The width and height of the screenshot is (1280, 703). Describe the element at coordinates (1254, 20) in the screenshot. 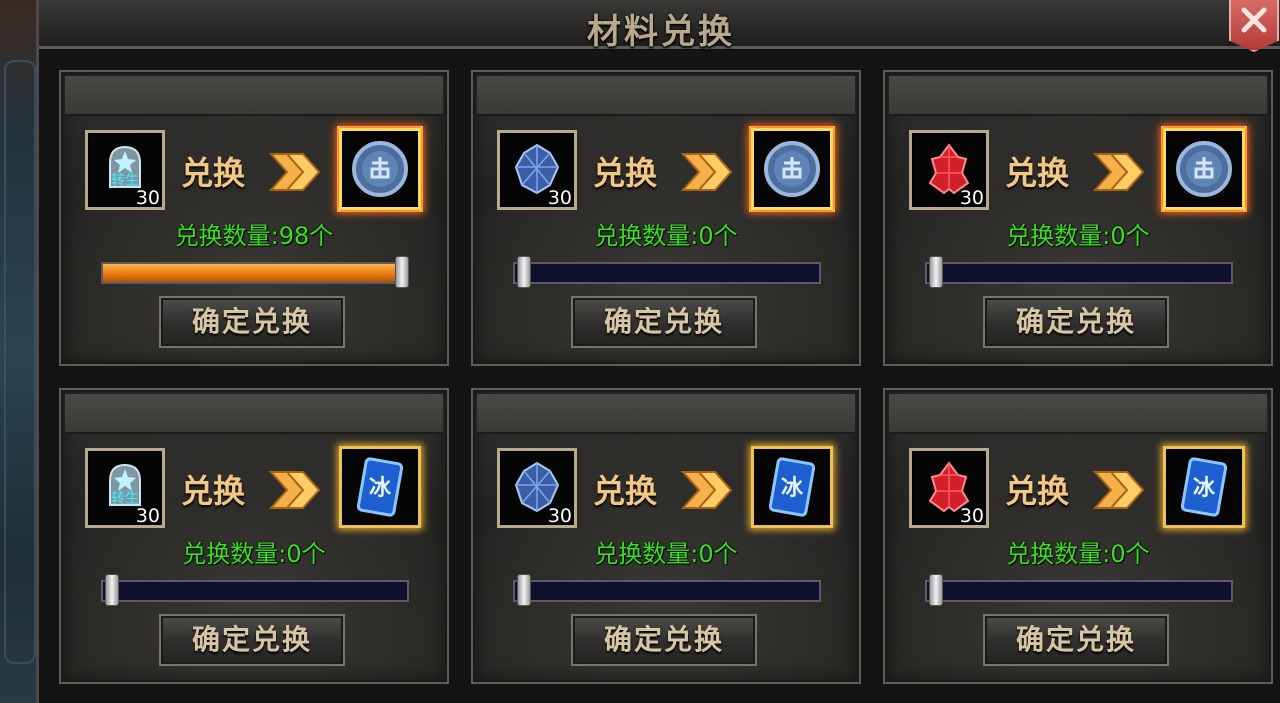

I see `close-icon` at that location.